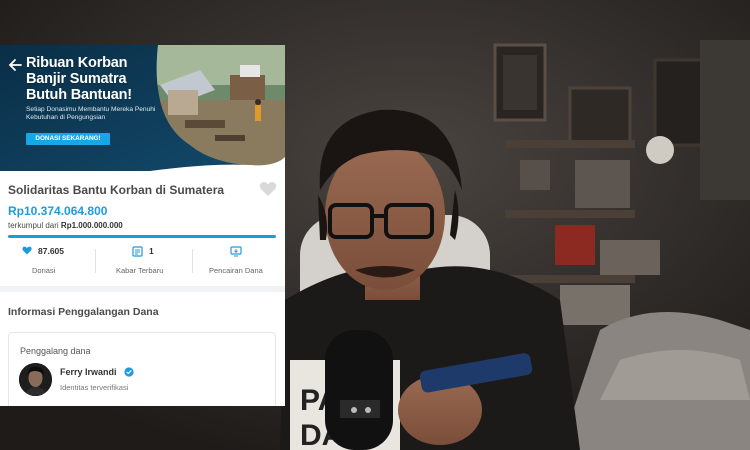 The height and width of the screenshot is (450, 750). What do you see at coordinates (55, 351) in the screenshot?
I see `fundraiser-label: Penggalang dana` at bounding box center [55, 351].